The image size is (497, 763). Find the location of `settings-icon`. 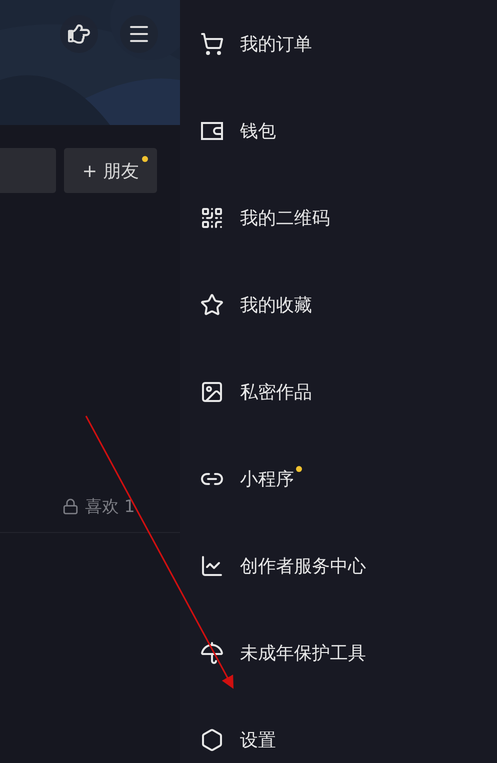

settings-icon is located at coordinates (212, 740).